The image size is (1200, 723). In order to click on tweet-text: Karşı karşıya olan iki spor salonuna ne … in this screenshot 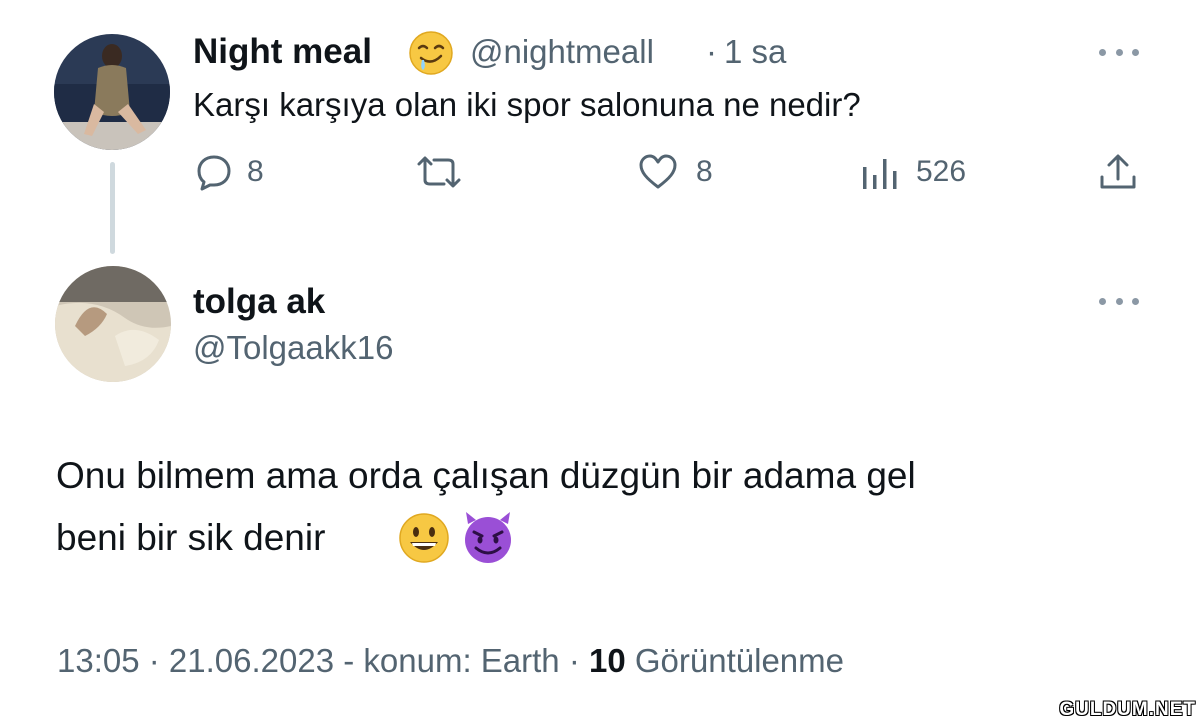, I will do `click(527, 104)`.